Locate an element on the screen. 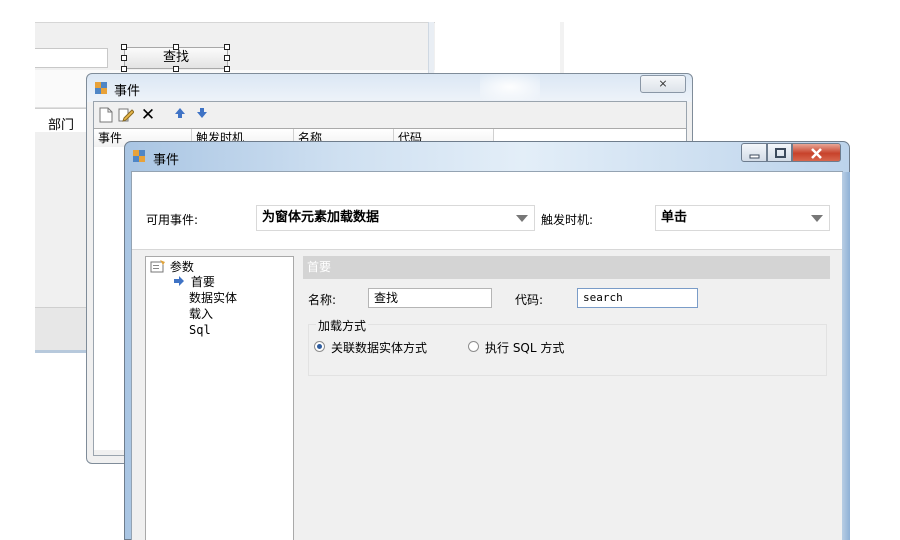 The image size is (900, 540). new-icon is located at coordinates (106, 115).